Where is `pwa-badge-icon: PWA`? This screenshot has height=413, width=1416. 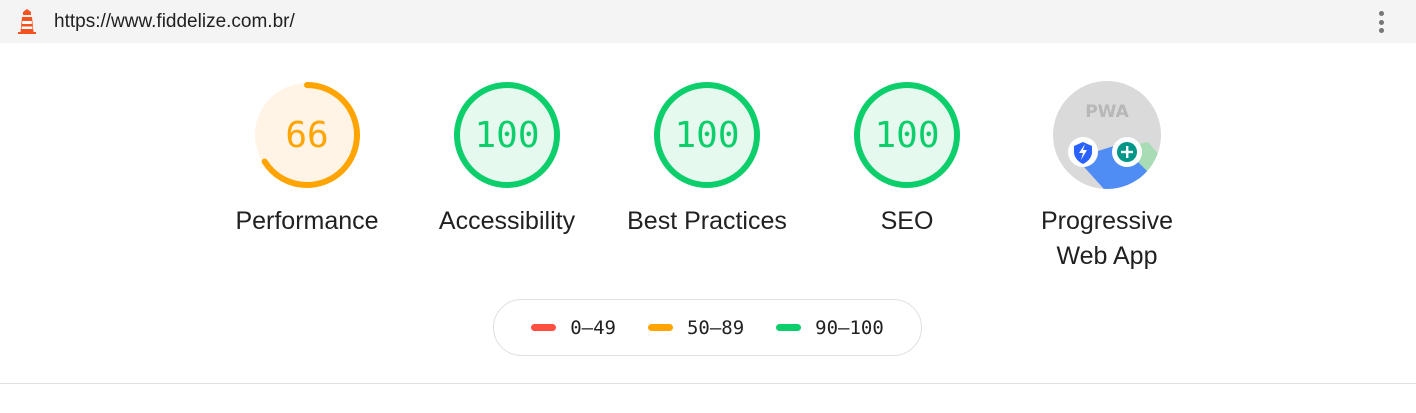
pwa-badge-icon: PWA is located at coordinates (1107, 135).